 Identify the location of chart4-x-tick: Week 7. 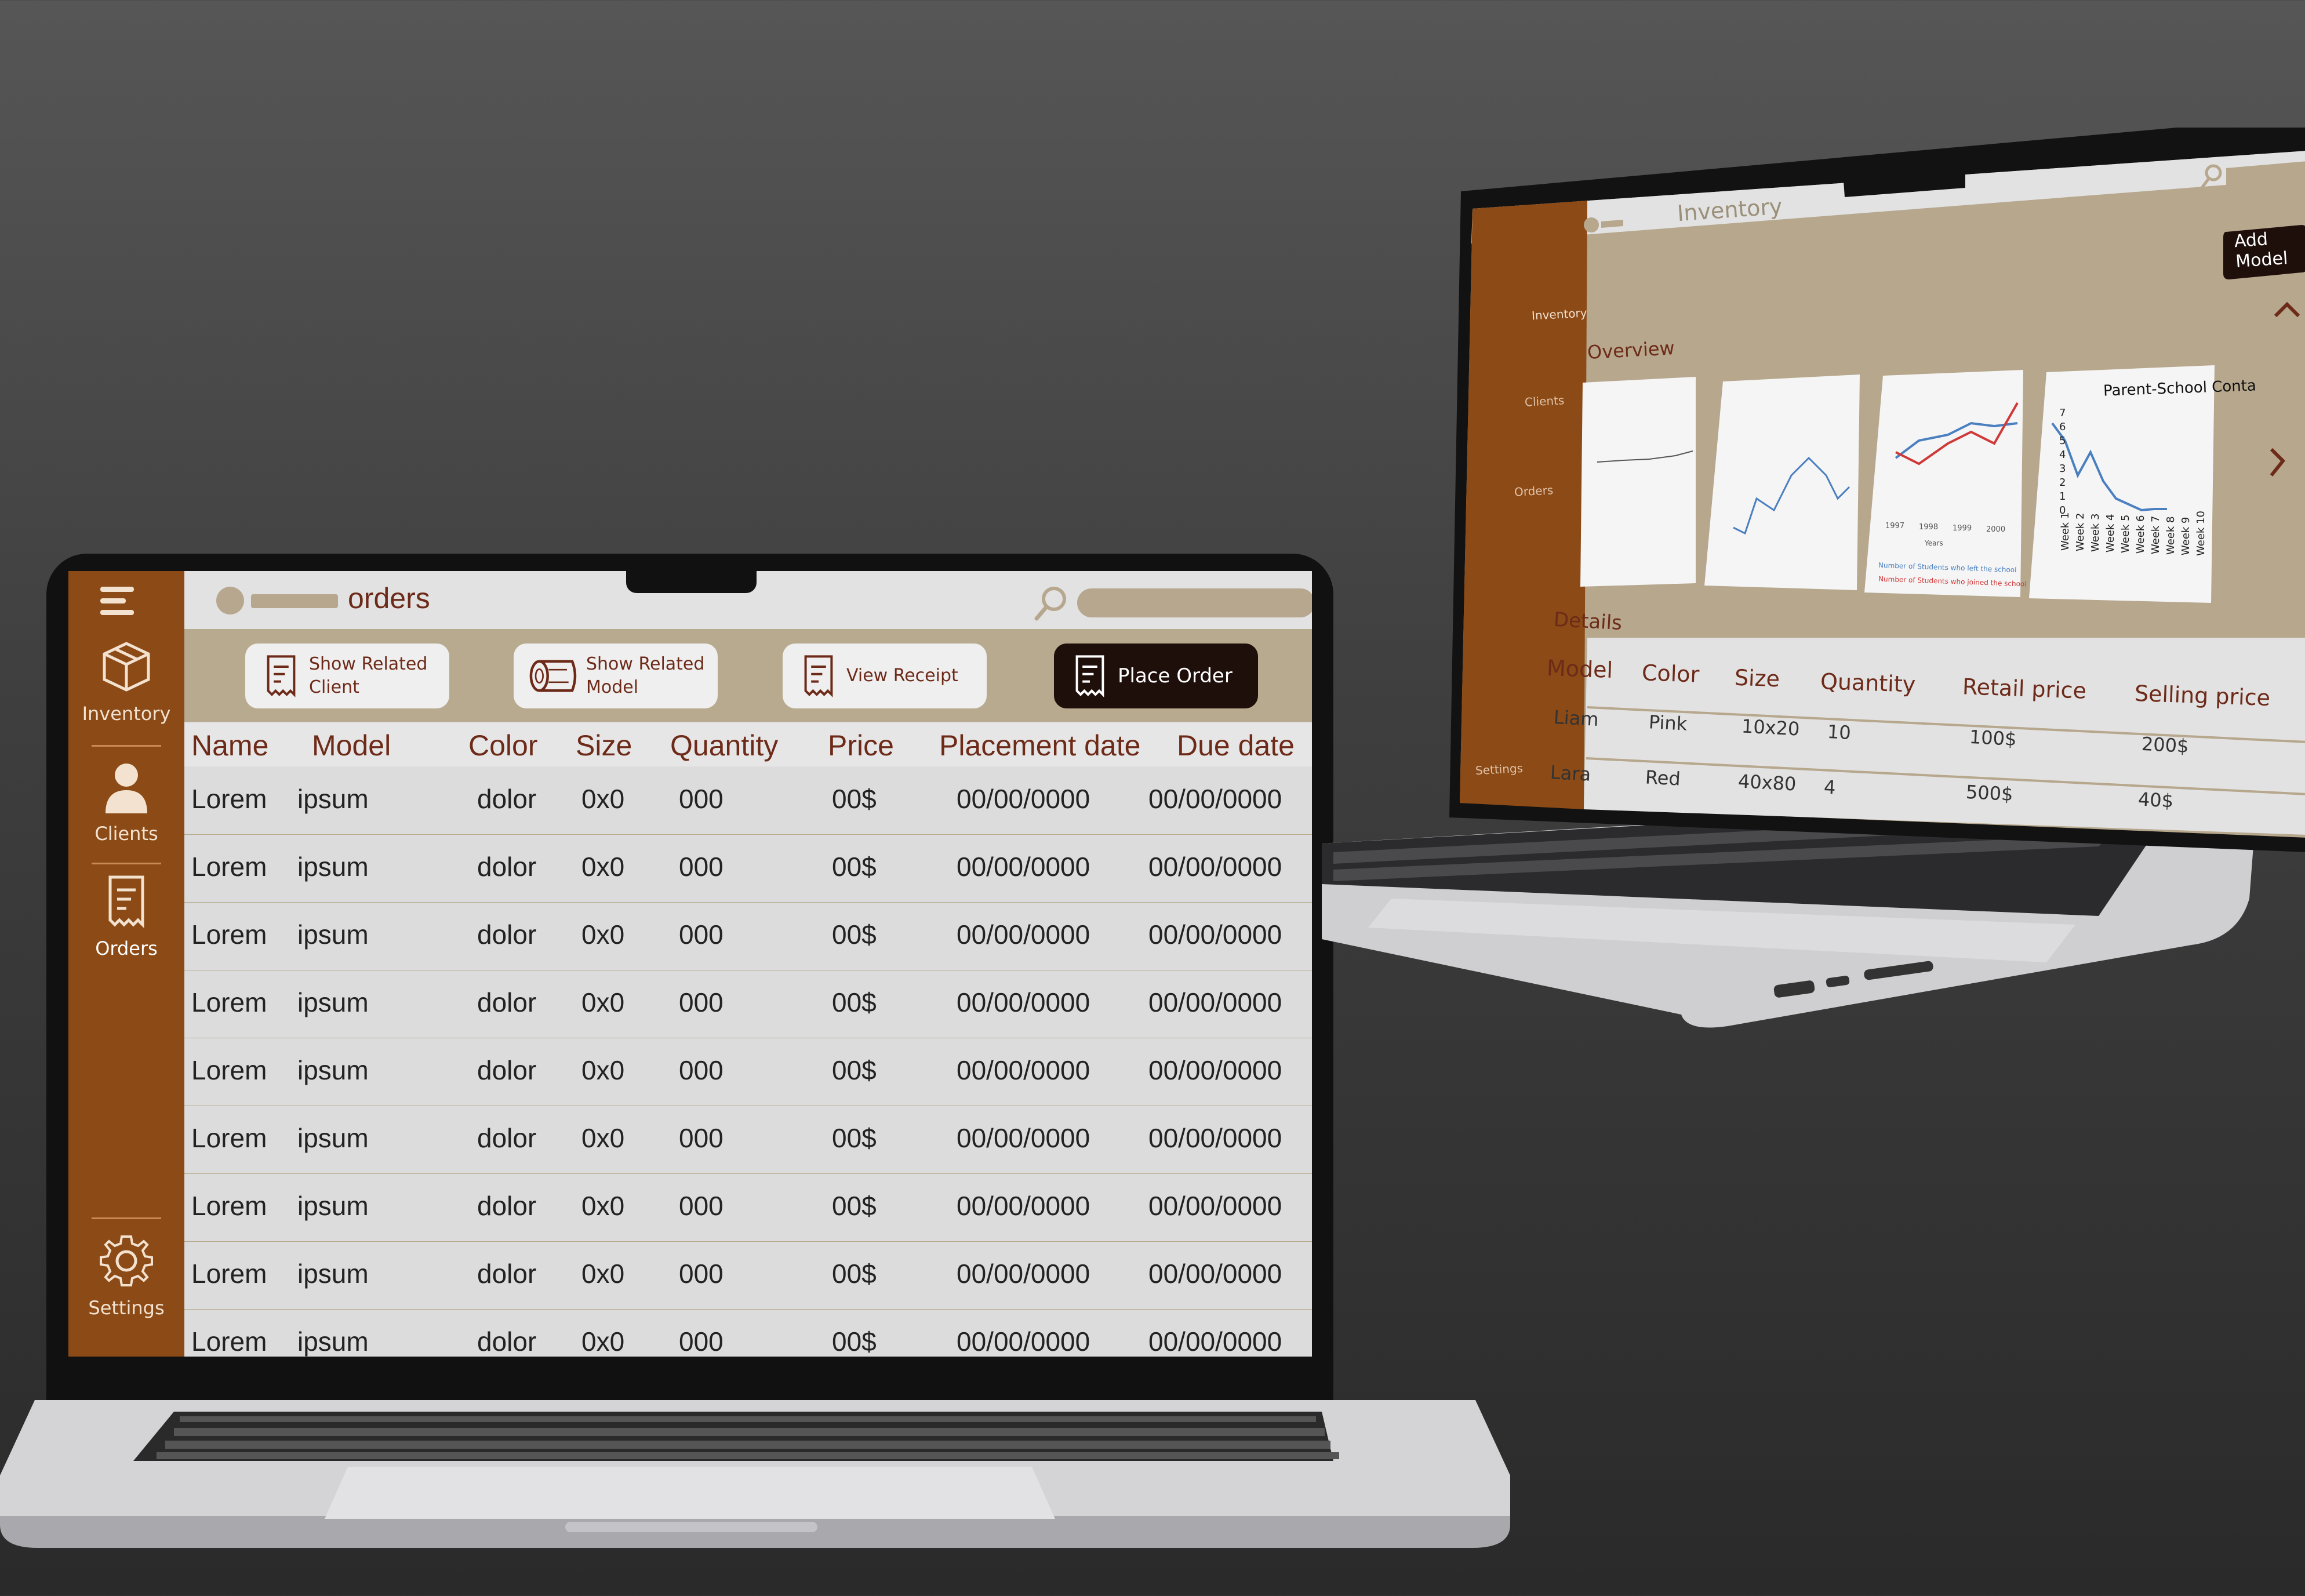
(2156, 535).